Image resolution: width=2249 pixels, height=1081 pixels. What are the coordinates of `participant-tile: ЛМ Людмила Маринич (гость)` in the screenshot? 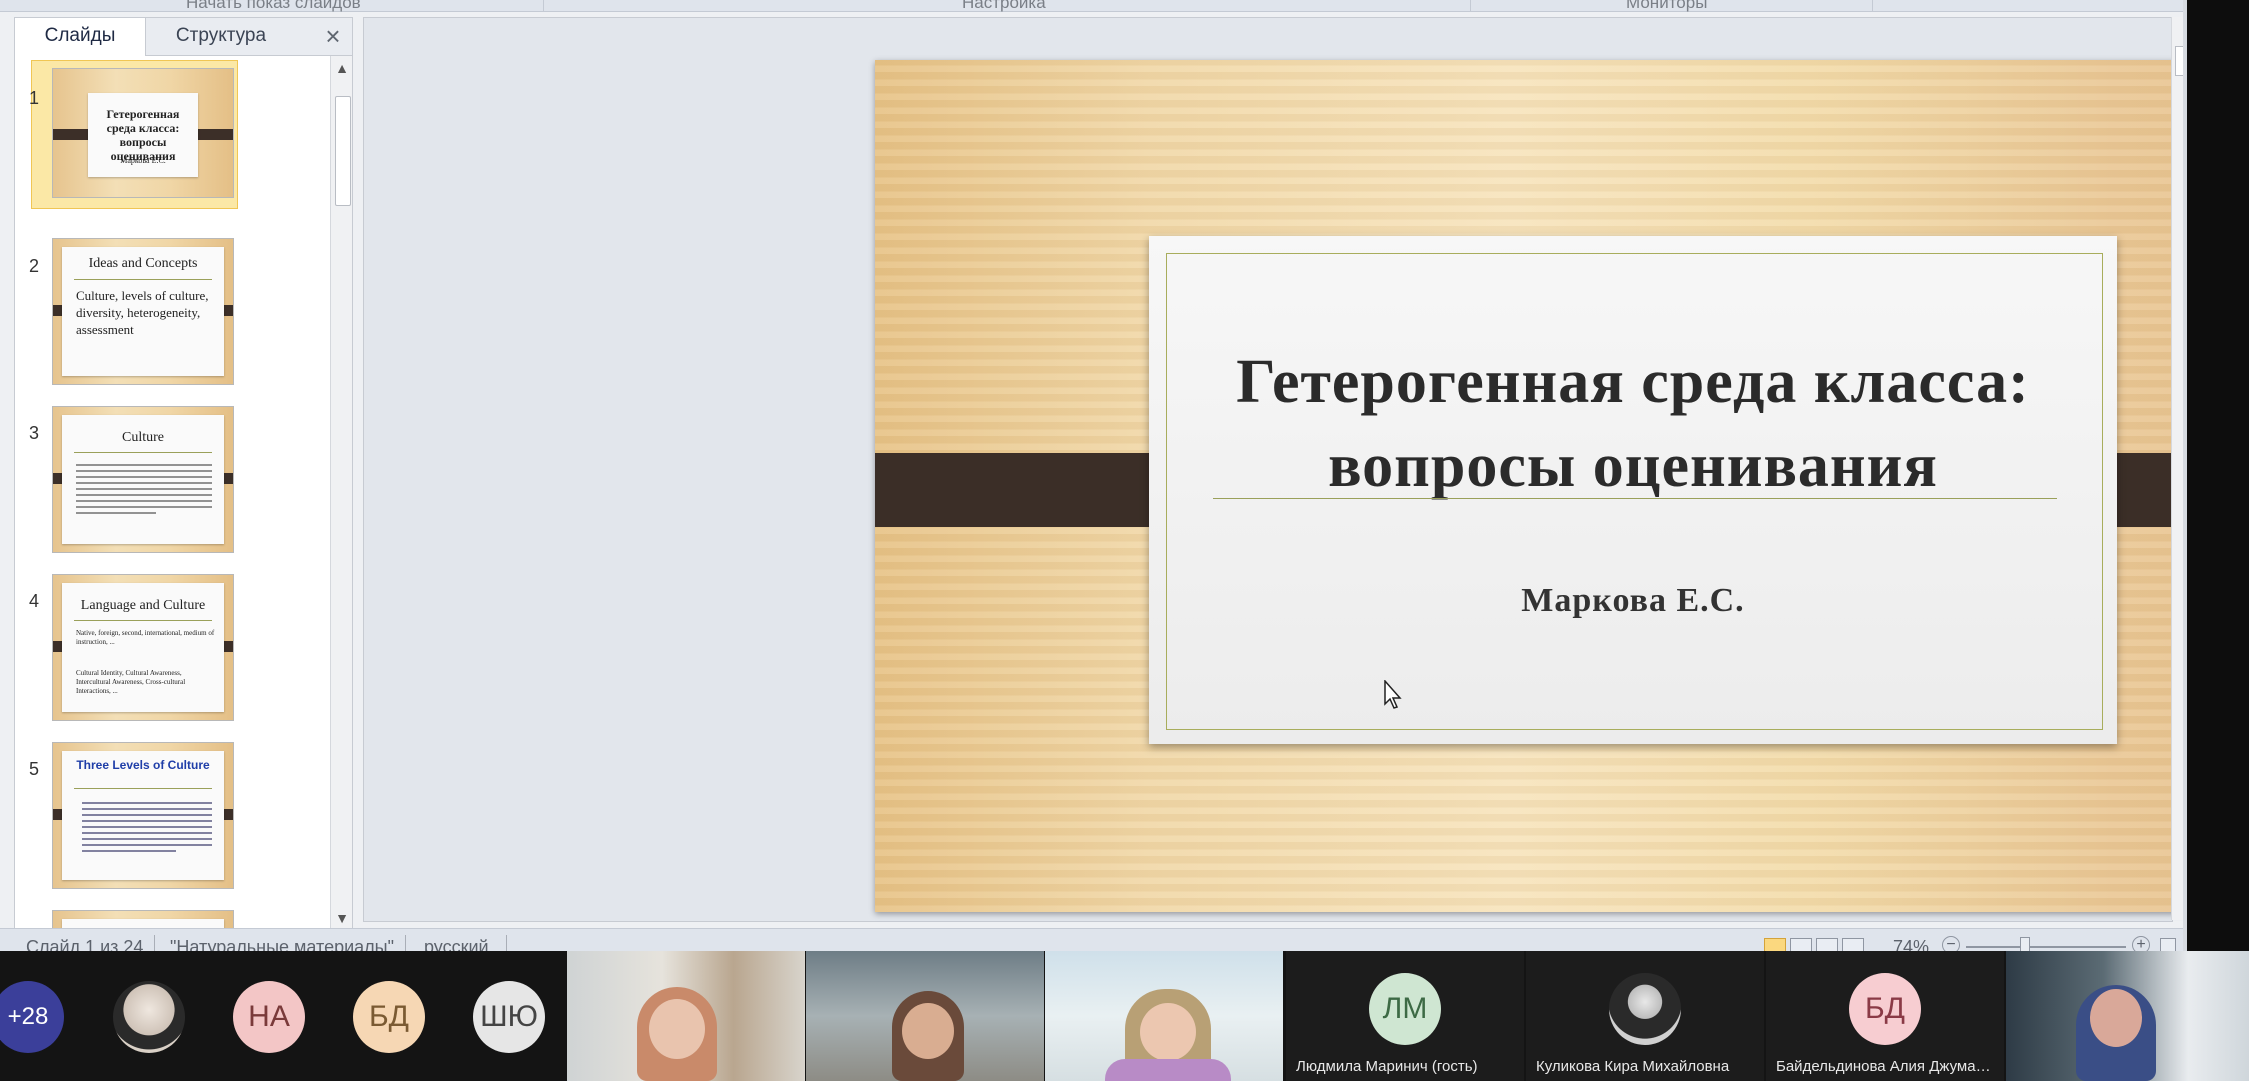 It's located at (1405, 1016).